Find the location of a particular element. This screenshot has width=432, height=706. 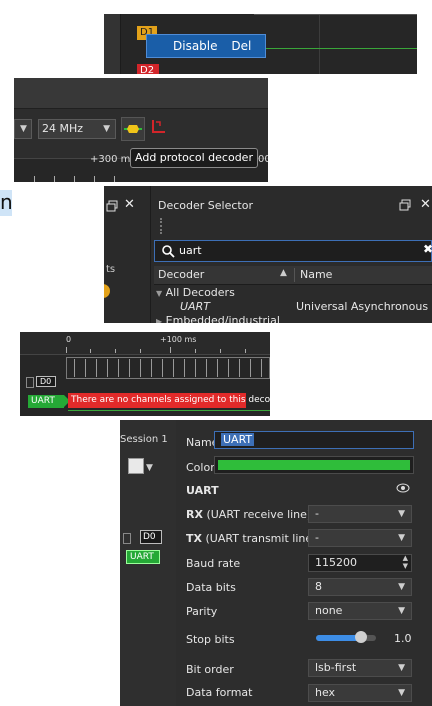

session-sidebar: Session 1 ▼ D0 UART is located at coordinates (148, 563).